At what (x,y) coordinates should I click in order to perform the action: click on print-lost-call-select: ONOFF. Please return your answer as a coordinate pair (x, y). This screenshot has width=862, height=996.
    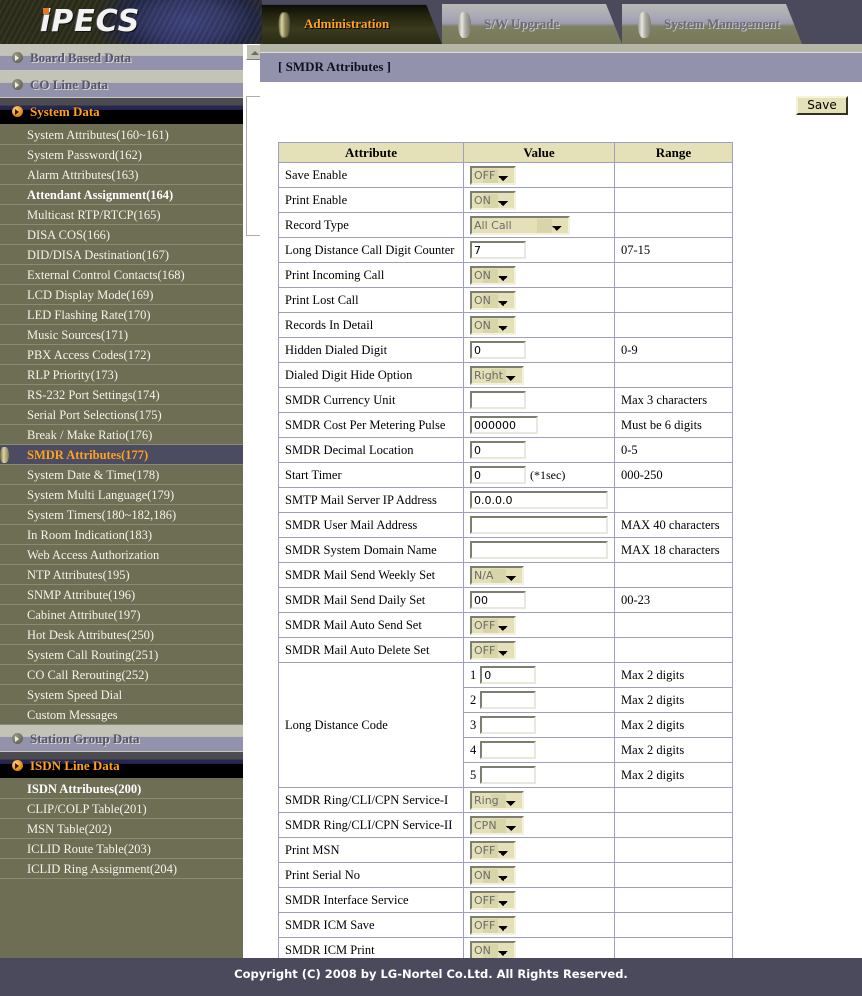
    Looking at the image, I should click on (493, 300).